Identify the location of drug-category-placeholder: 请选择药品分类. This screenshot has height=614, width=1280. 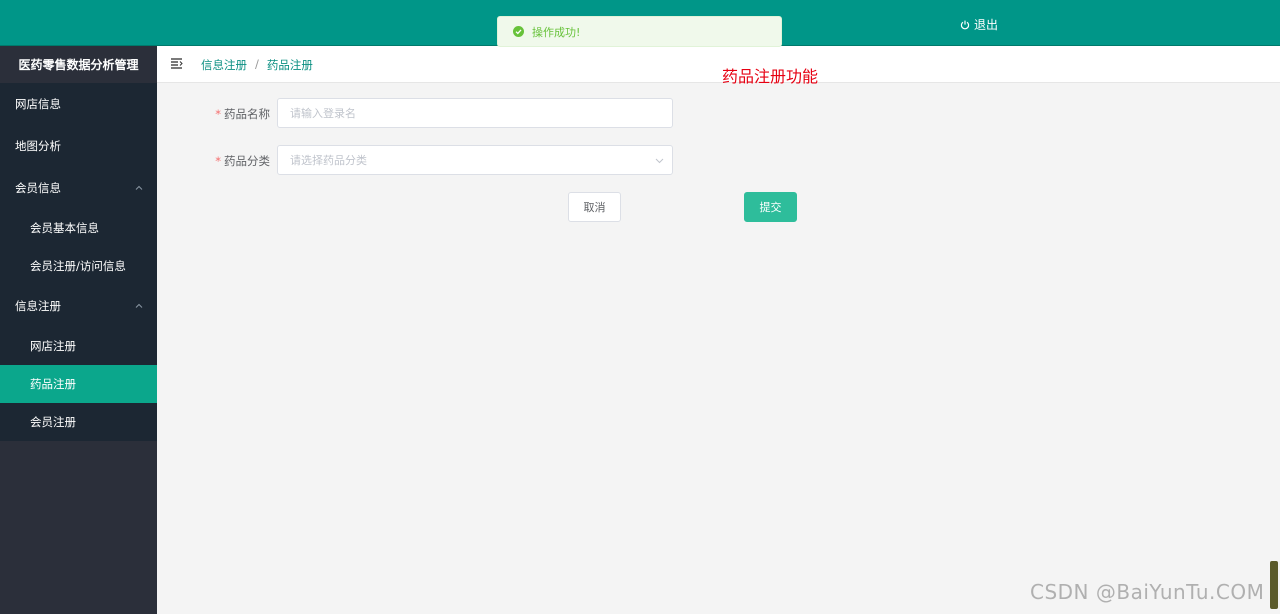
(328, 160).